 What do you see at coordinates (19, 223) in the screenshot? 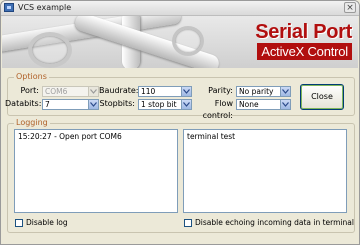
I see `disable-log-checkbox` at bounding box center [19, 223].